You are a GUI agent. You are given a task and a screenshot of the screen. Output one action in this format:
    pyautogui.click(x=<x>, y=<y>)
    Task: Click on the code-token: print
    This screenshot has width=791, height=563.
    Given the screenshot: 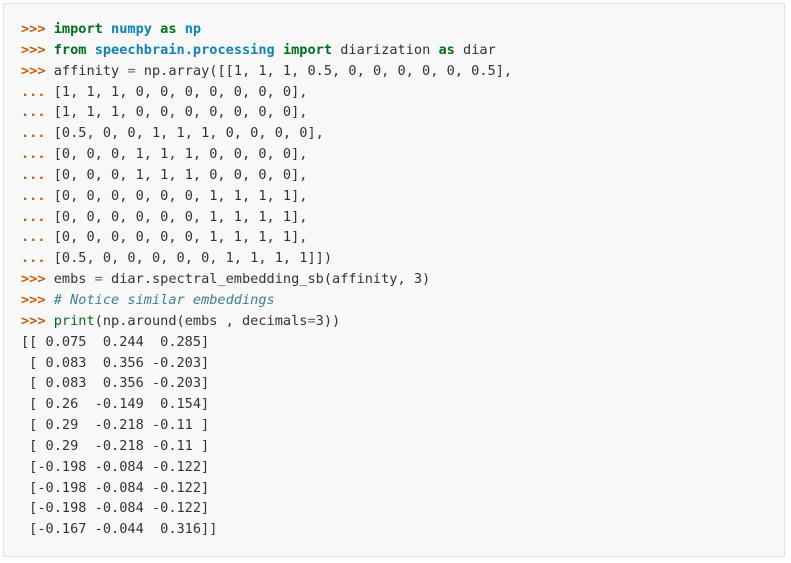 What is the action you would take?
    pyautogui.click(x=74, y=320)
    